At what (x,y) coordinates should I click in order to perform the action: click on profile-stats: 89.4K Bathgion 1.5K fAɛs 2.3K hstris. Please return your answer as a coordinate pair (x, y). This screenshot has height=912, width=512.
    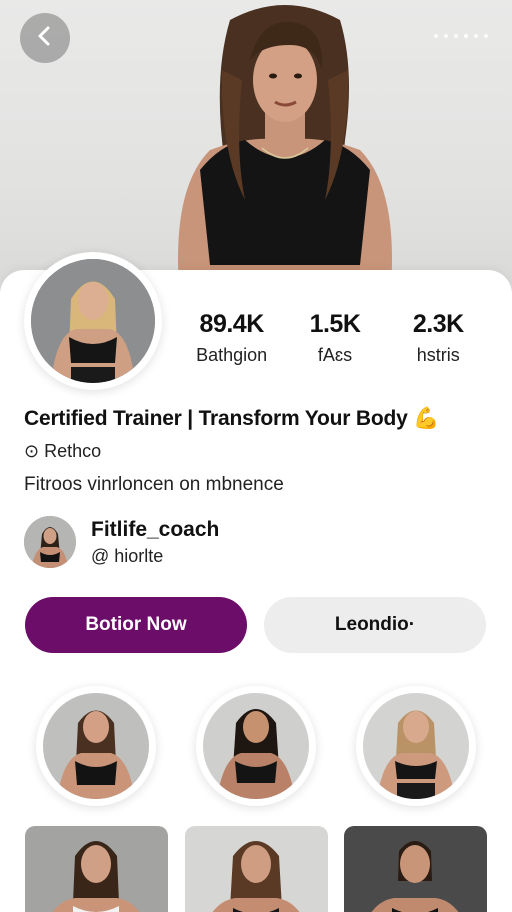
    Looking at the image, I should click on (335, 338).